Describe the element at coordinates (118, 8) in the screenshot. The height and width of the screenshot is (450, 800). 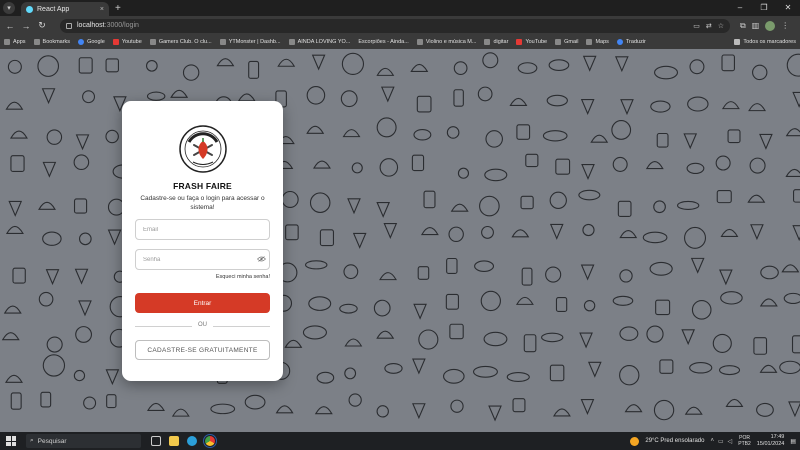
I see `new-tab-button: +` at that location.